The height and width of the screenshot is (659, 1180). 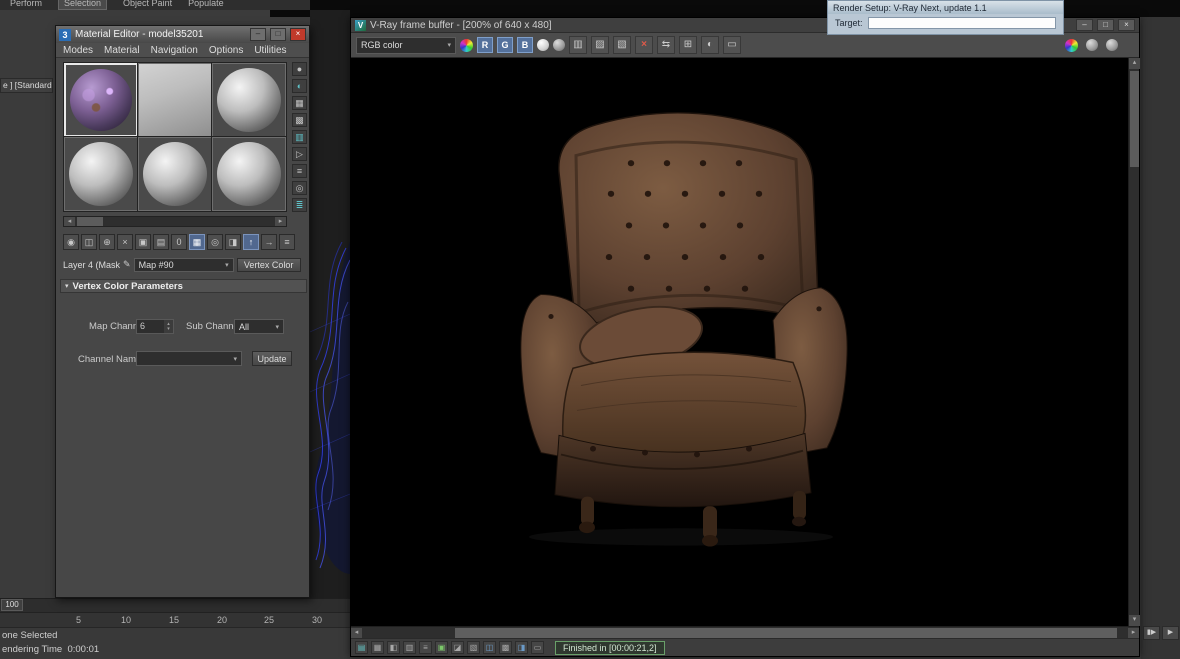 What do you see at coordinates (666, 45) in the screenshot?
I see `track-mouse-icon: ⇆` at bounding box center [666, 45].